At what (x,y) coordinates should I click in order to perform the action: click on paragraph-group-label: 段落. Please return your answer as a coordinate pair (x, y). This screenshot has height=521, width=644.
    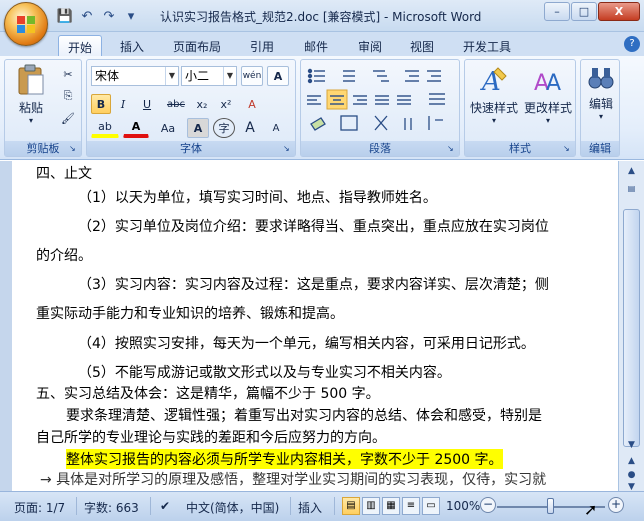
    Looking at the image, I should click on (380, 148).